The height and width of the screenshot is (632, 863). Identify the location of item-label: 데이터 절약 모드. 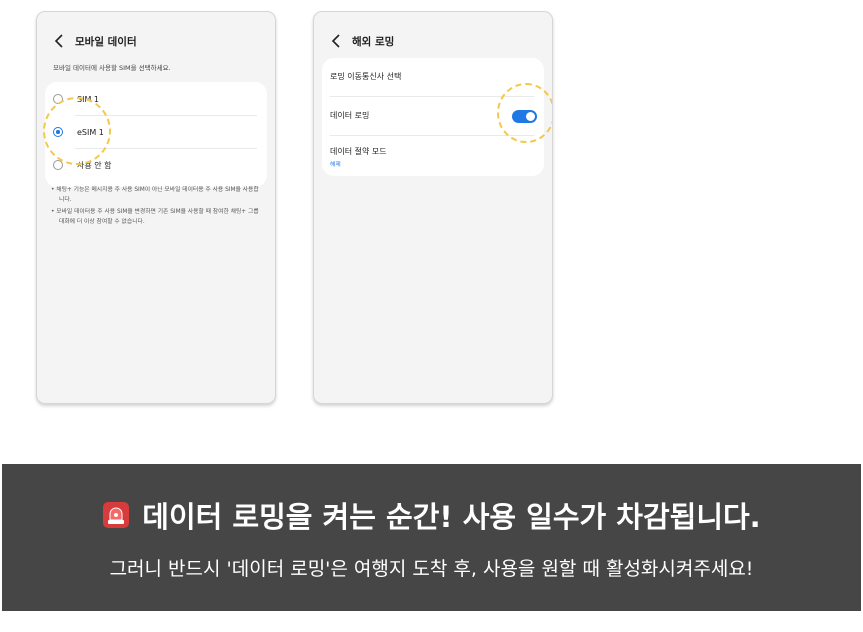
(358, 151).